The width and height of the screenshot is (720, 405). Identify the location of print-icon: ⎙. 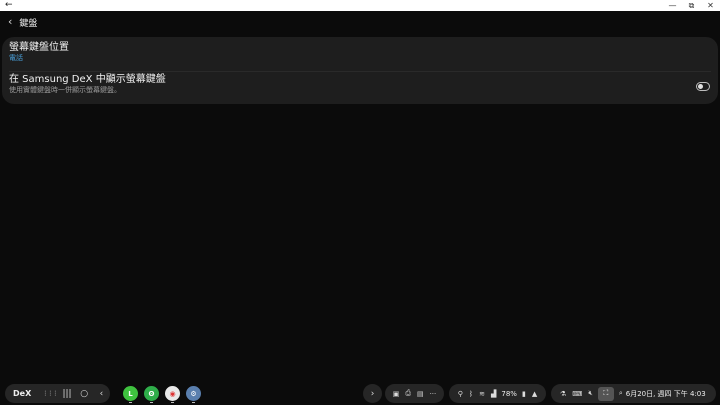
(408, 393).